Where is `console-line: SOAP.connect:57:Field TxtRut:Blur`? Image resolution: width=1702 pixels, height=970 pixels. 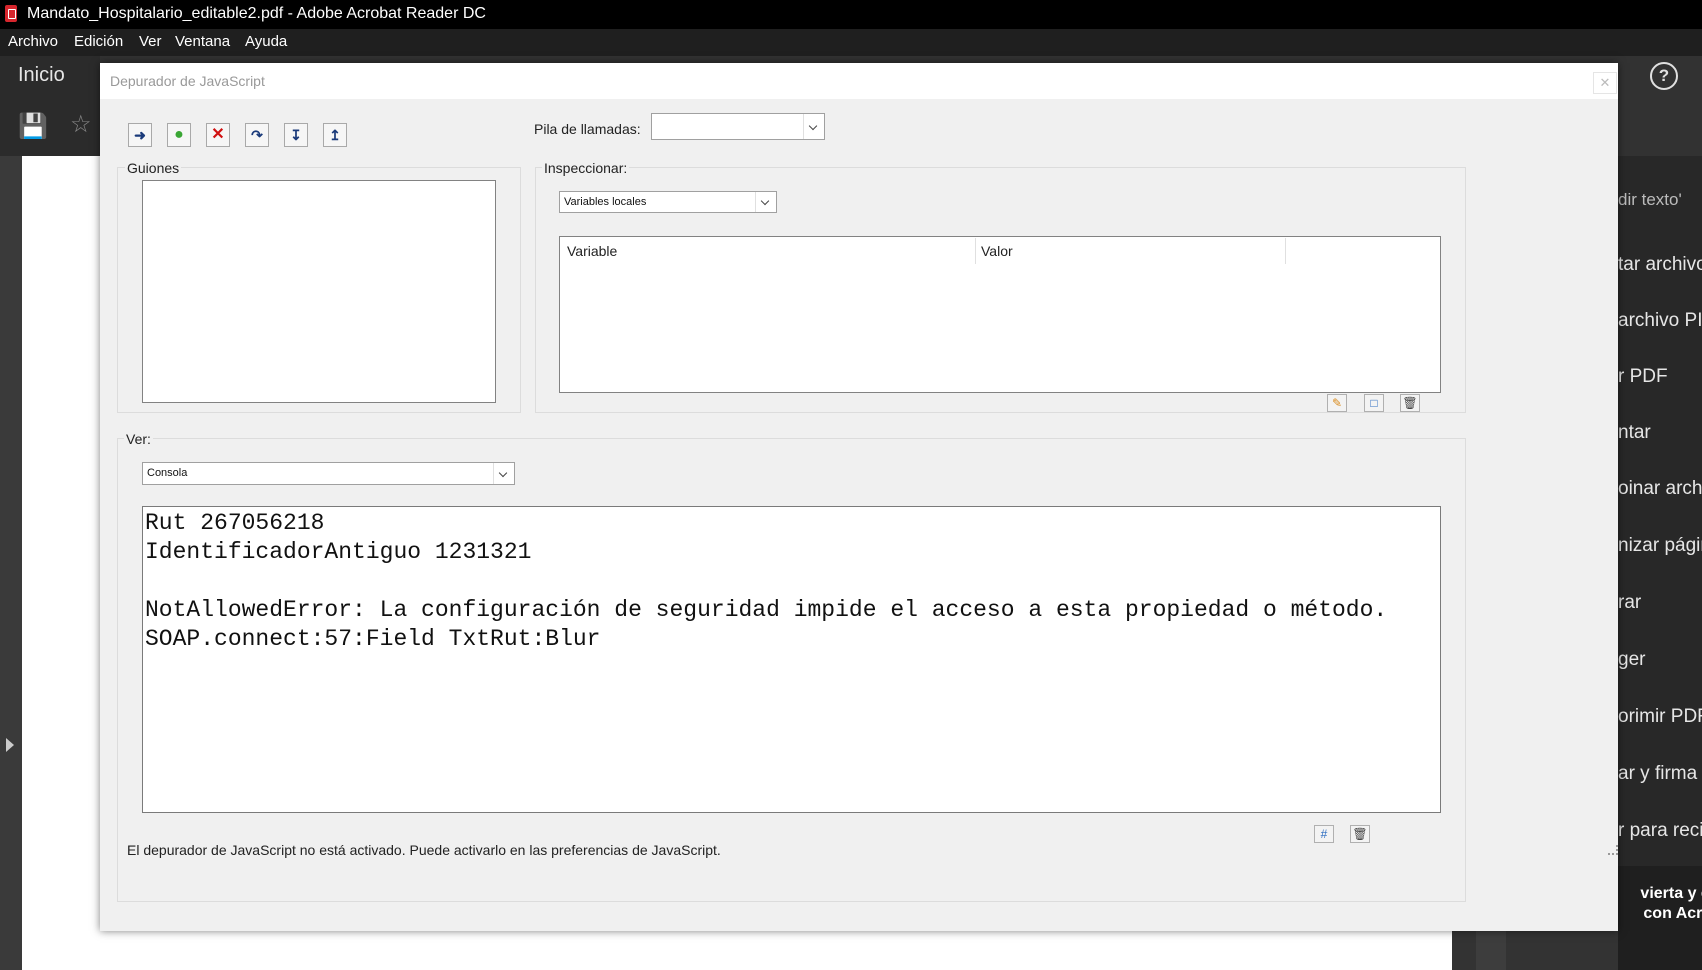
console-line: SOAP.connect:57:Field TxtRut:Blur is located at coordinates (373, 639).